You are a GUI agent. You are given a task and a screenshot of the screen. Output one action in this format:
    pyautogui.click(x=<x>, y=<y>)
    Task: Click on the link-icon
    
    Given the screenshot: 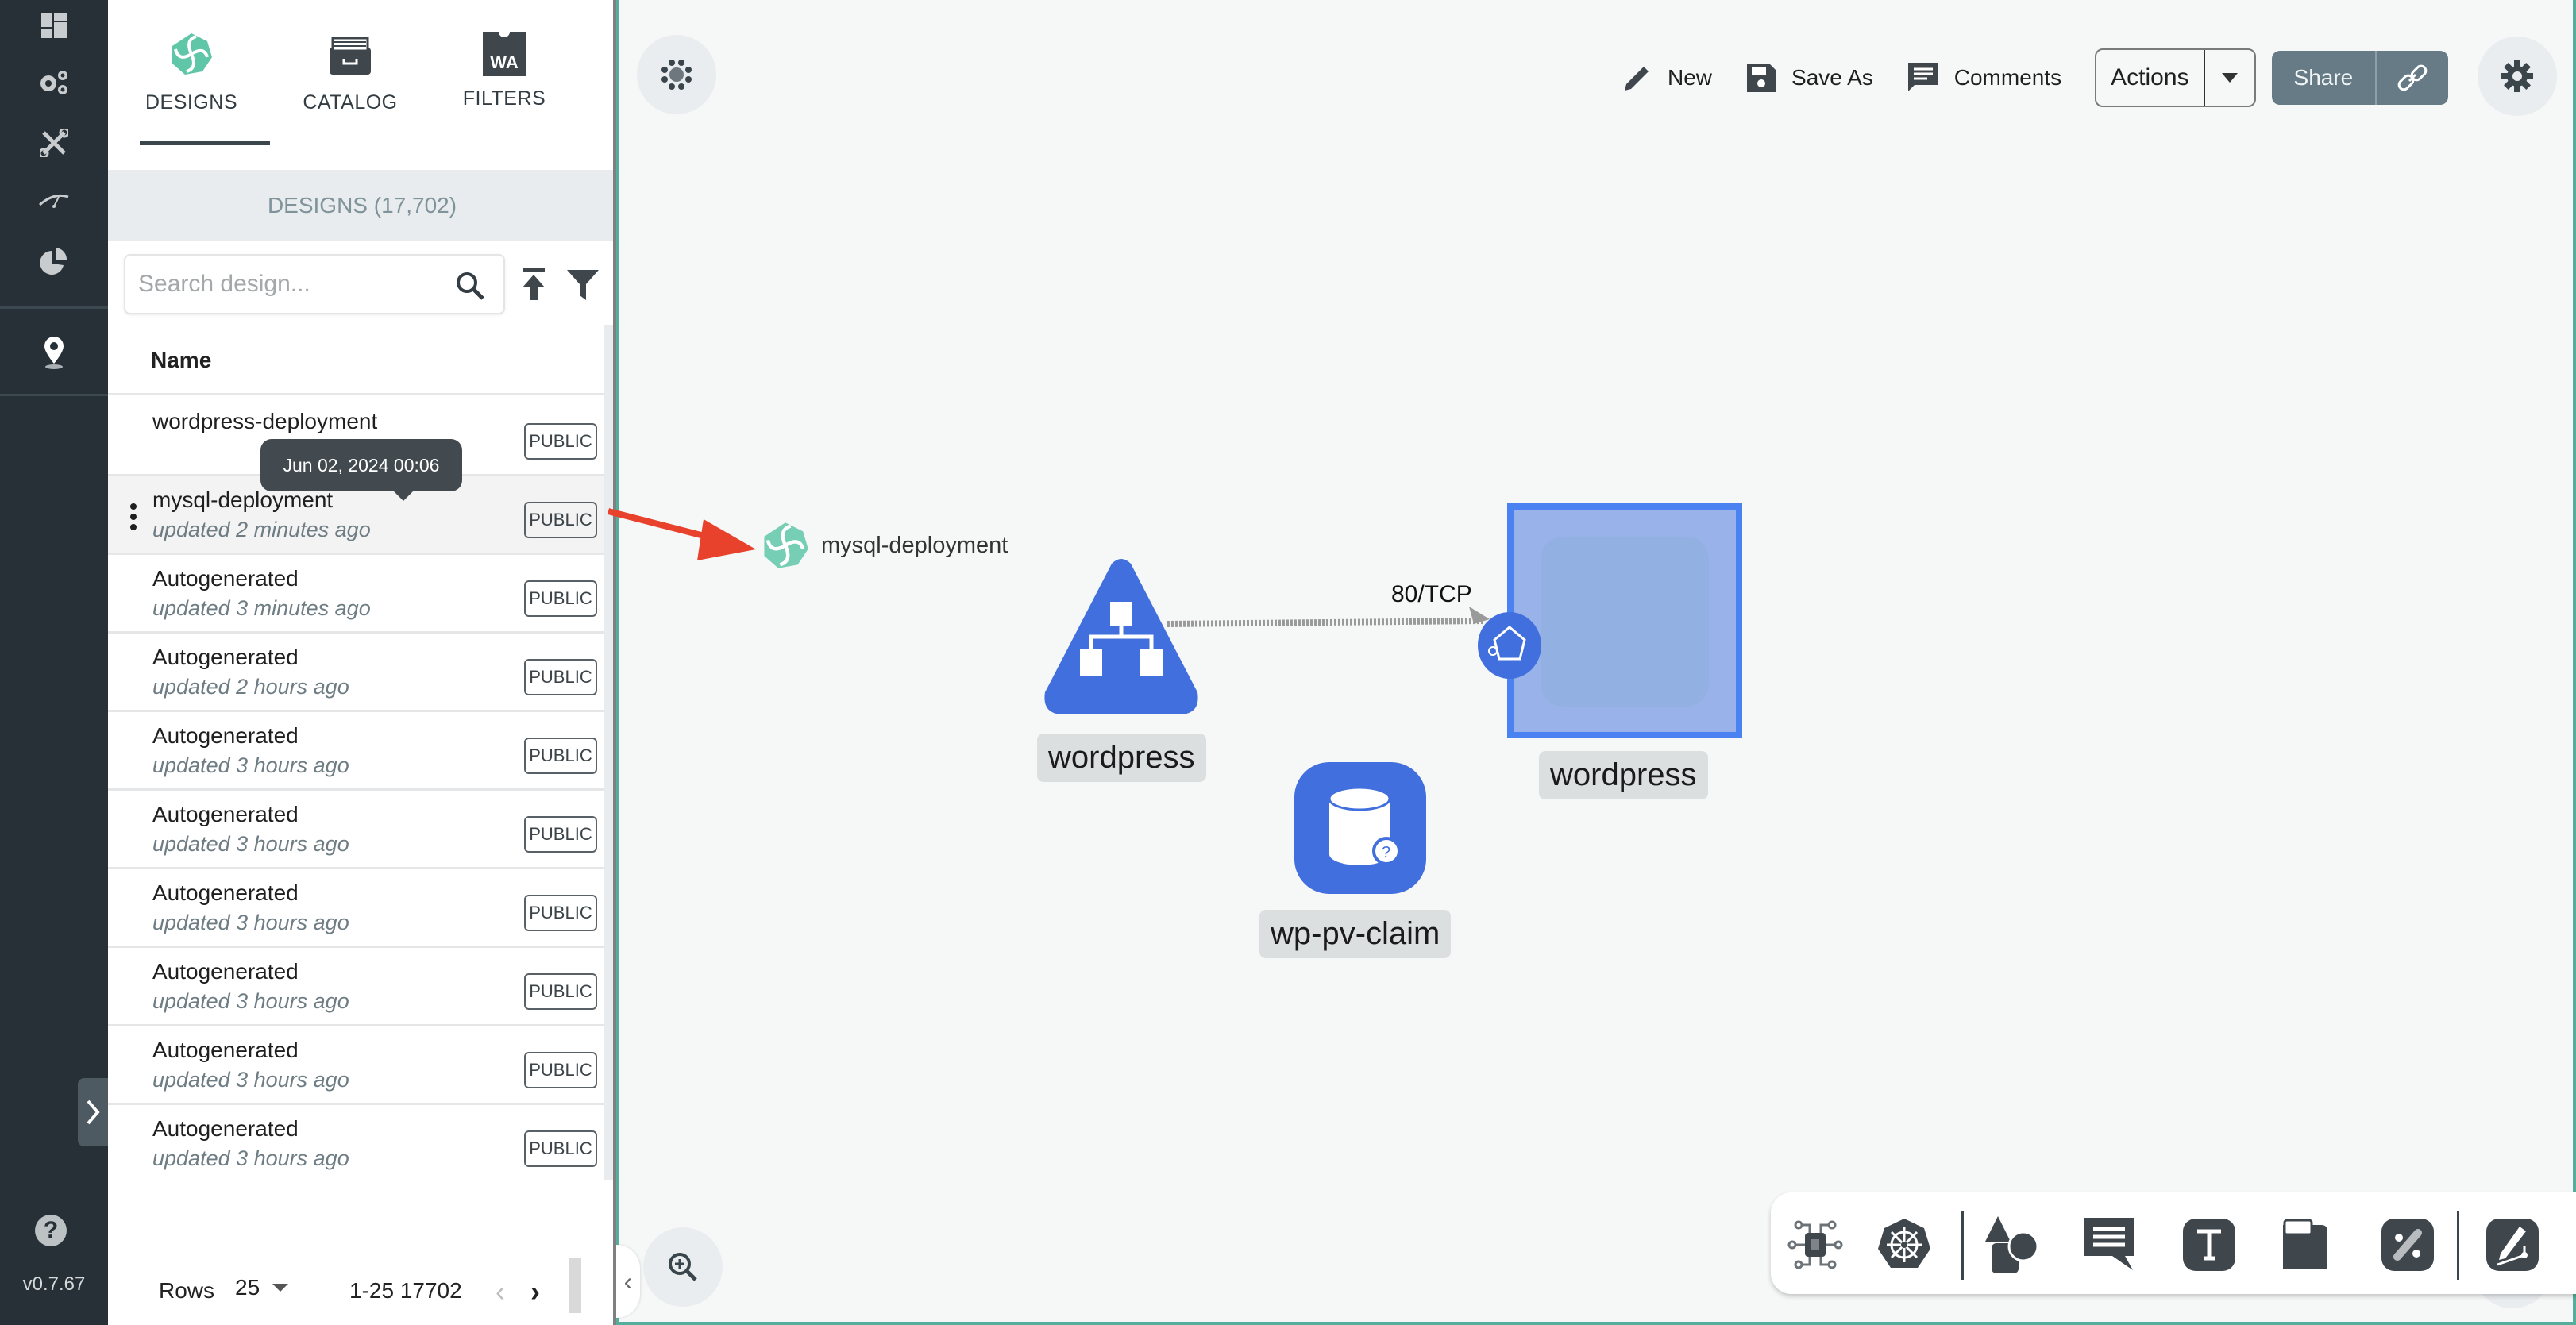 What is the action you would take?
    pyautogui.click(x=2412, y=78)
    